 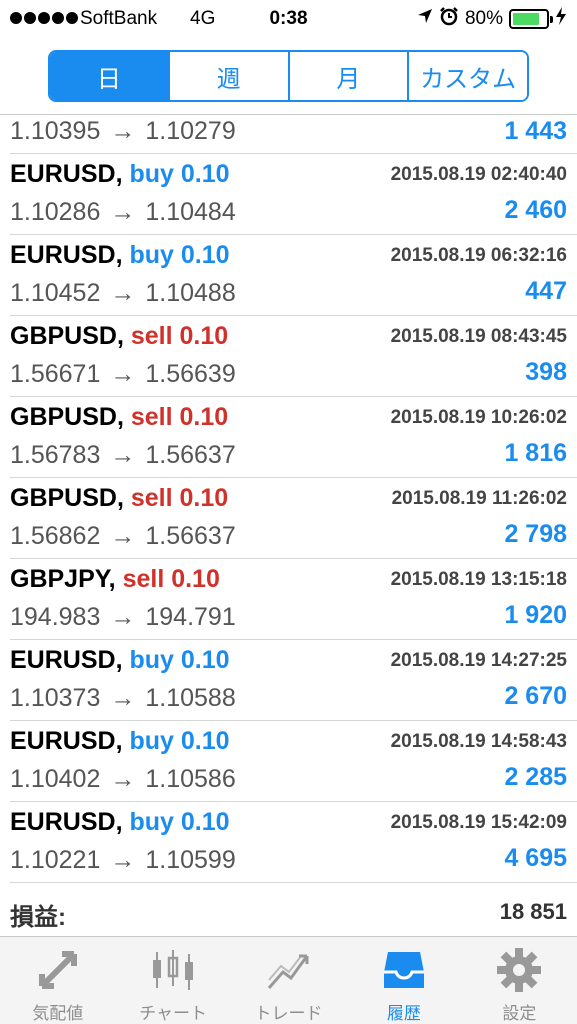 I want to click on quotes-icon, so click(x=58, y=970).